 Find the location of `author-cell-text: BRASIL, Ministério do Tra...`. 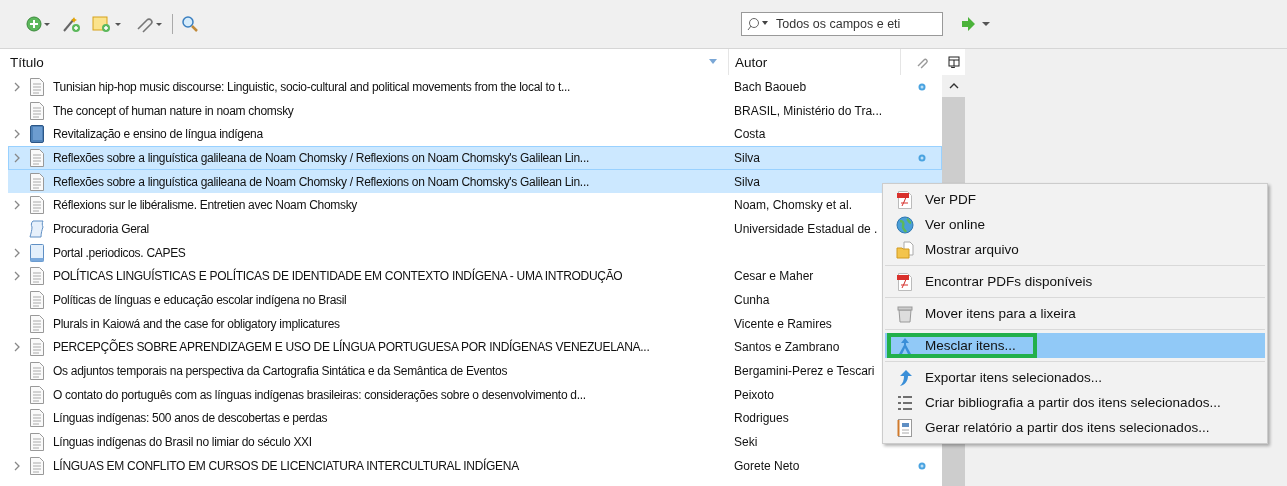

author-cell-text: BRASIL, Ministério do Tra... is located at coordinates (808, 110).